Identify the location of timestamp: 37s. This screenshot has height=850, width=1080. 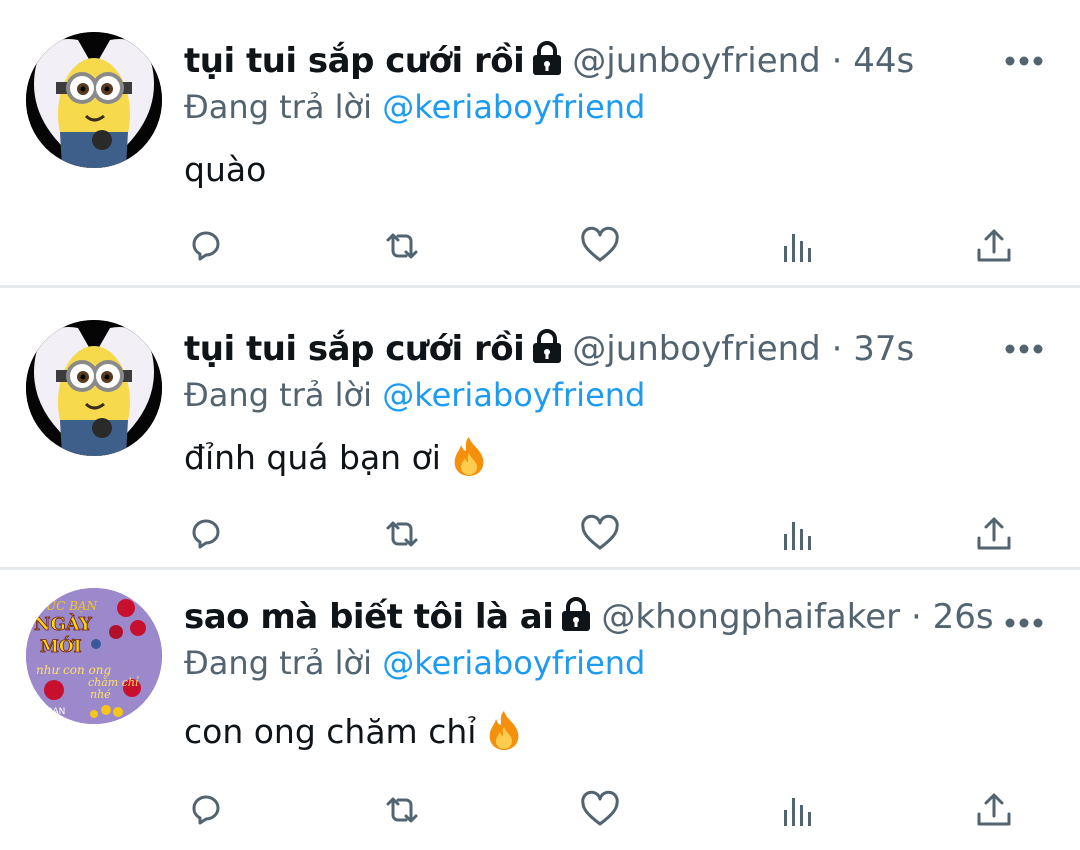
(883, 349).